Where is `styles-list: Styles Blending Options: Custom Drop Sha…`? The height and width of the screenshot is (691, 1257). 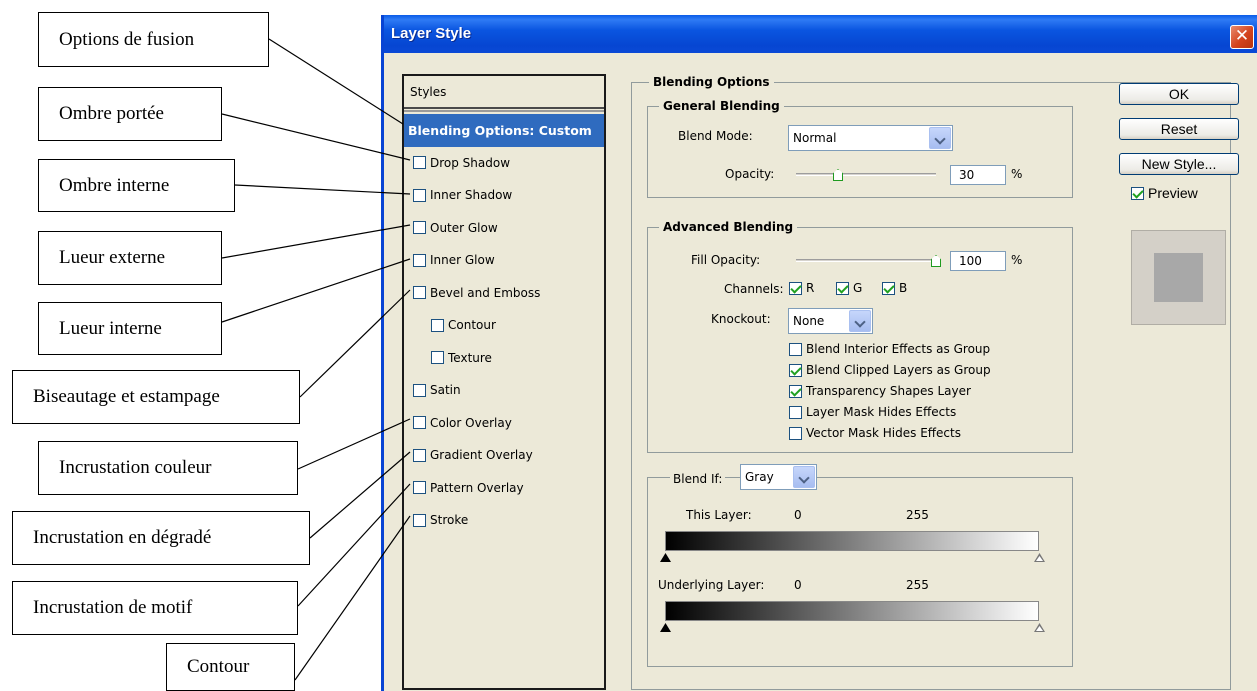
styles-list: Styles Blending Options: Custom Drop Sha… is located at coordinates (504, 382).